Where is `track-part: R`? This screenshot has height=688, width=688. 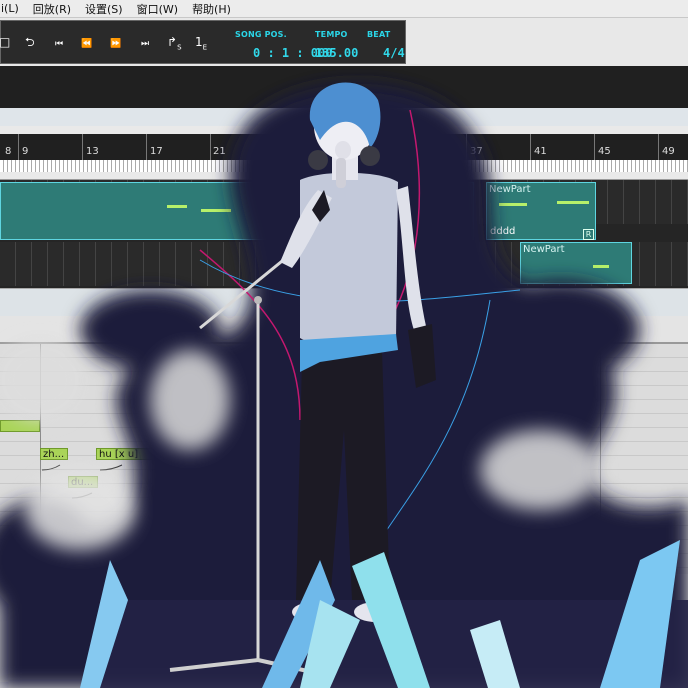 track-part: R is located at coordinates (237, 211).